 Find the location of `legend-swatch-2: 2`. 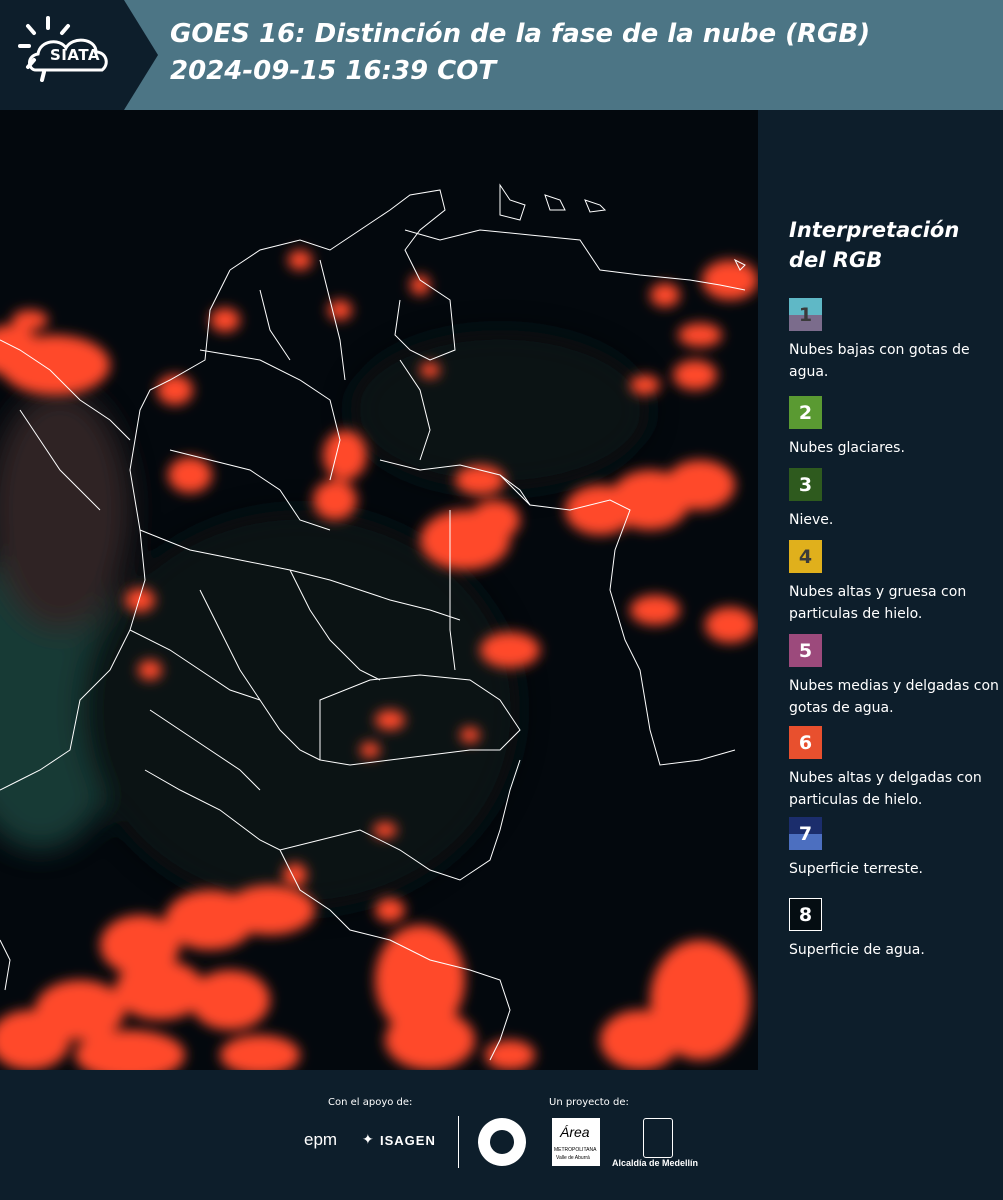

legend-swatch-2: 2 is located at coordinates (805, 412).